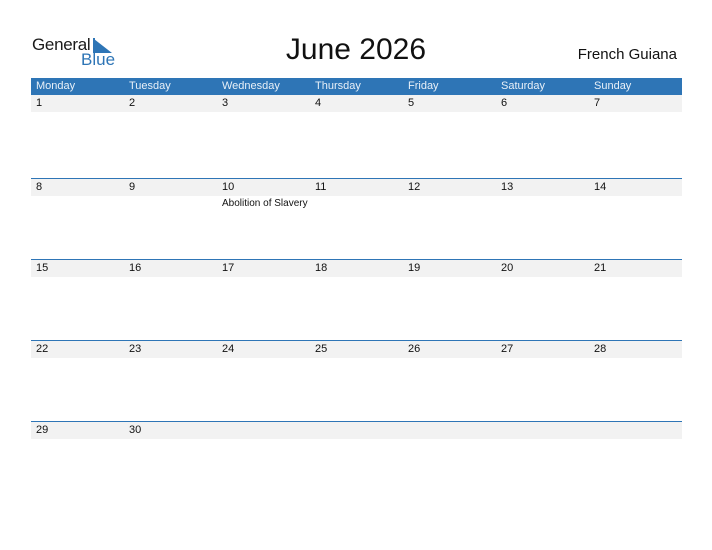 This screenshot has height=550, width=712. I want to click on week-row: 15 16 17 18 19 20 21, so click(356, 299).